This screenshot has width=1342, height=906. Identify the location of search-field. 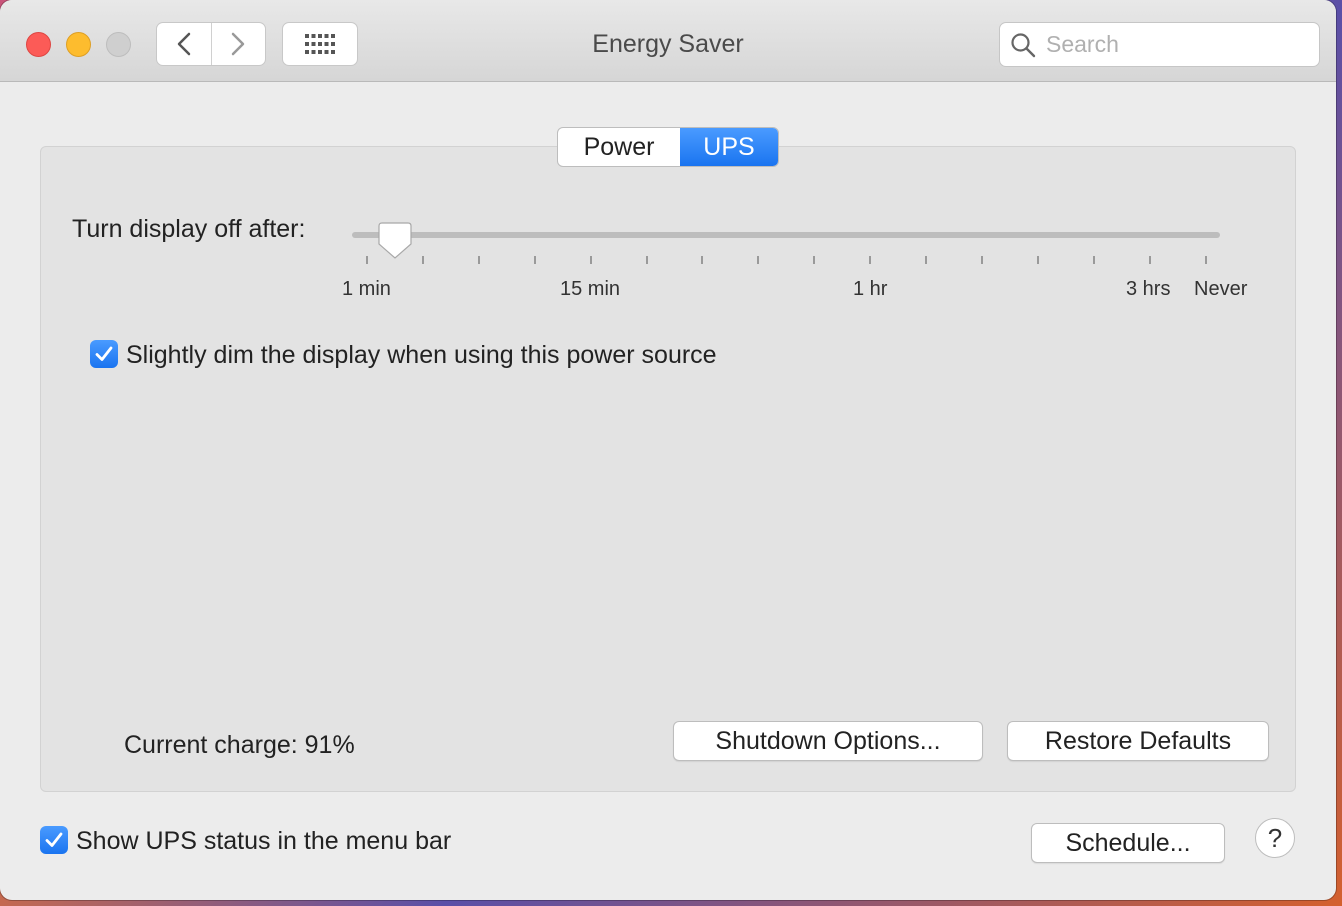
(1159, 44).